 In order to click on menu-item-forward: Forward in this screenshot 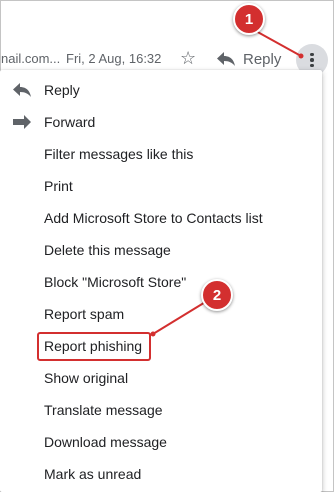, I will do `click(161, 122)`.